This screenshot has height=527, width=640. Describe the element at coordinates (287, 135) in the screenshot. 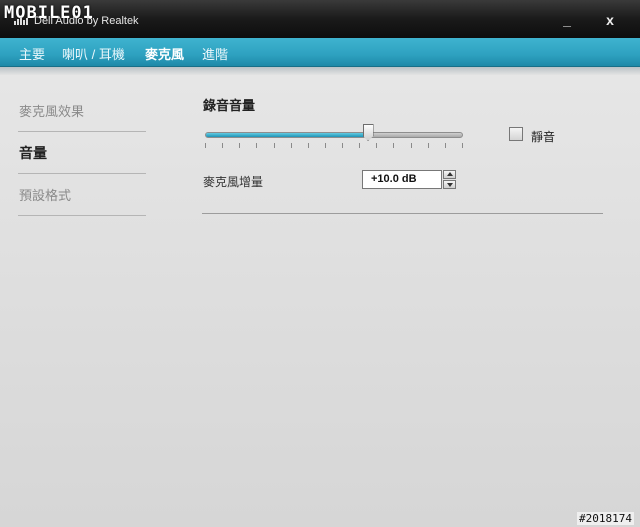

I see `slider-fill` at that location.